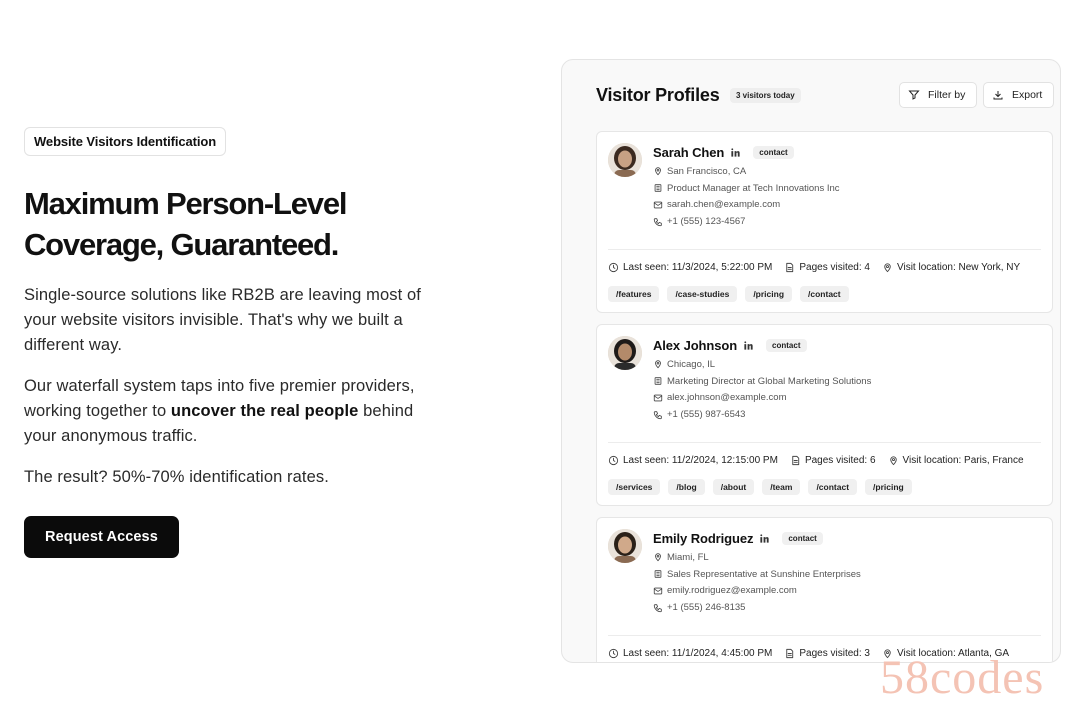 The width and height of the screenshot is (1080, 709). What do you see at coordinates (732, 590) in the screenshot?
I see `email-text: emily.rodriguez@example.com` at bounding box center [732, 590].